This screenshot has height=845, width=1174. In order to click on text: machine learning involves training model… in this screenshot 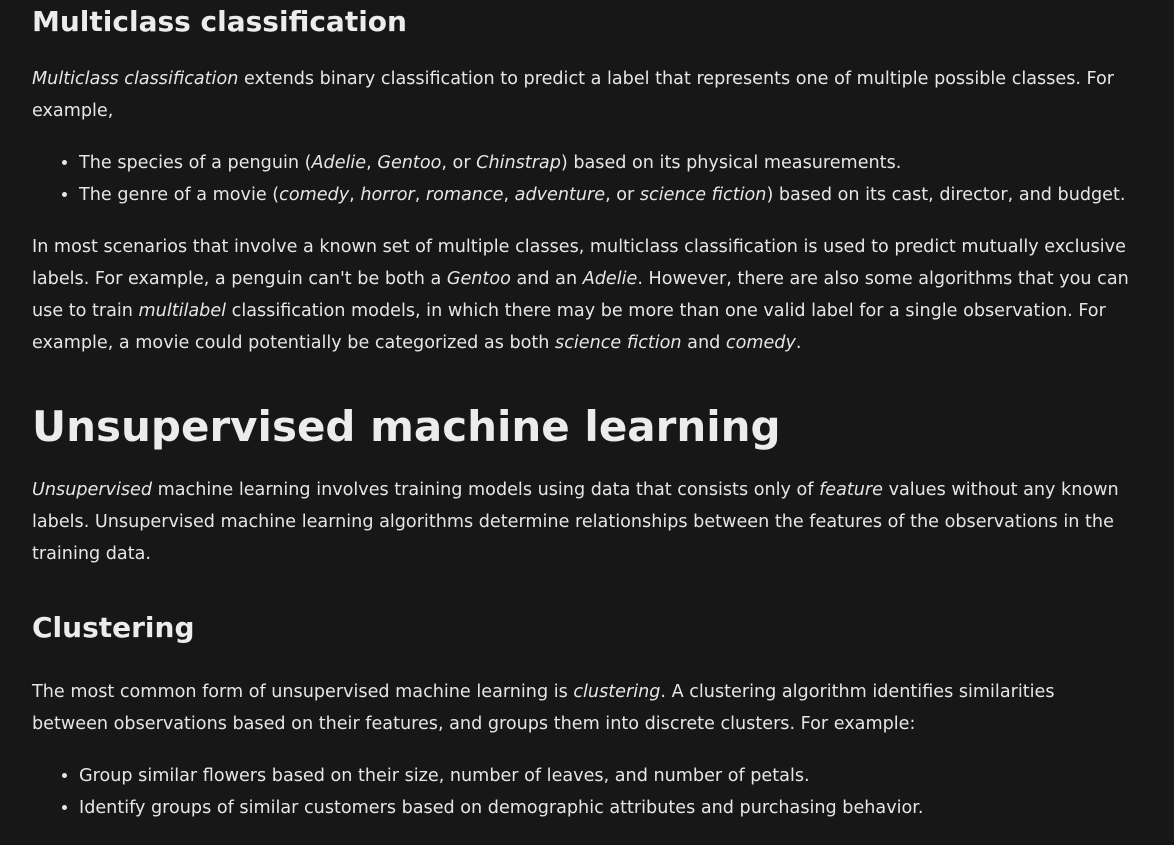, I will do `click(486, 490)`.